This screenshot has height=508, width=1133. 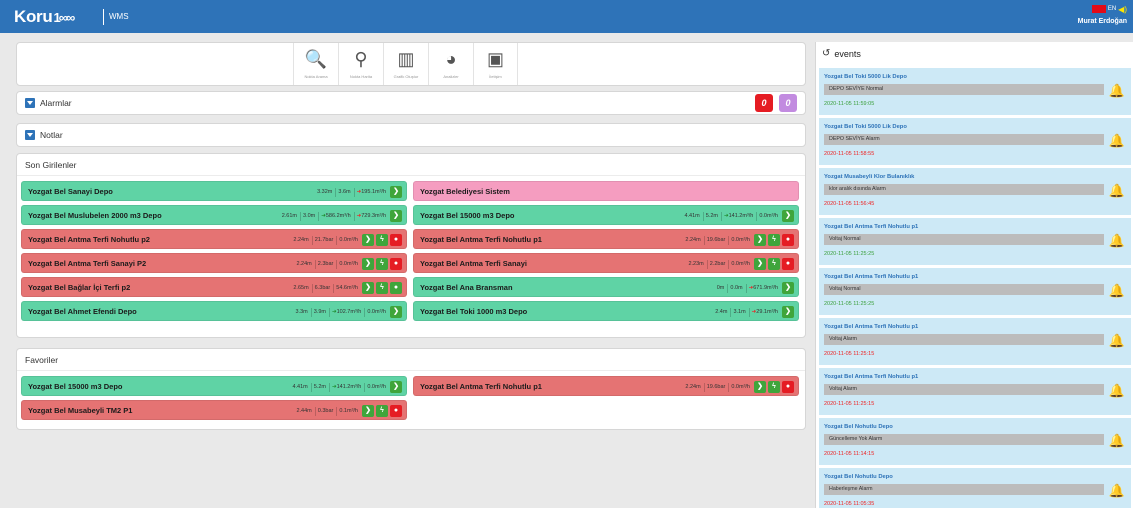 What do you see at coordinates (720, 287) in the screenshot?
I see `value-chip: 0m` at bounding box center [720, 287].